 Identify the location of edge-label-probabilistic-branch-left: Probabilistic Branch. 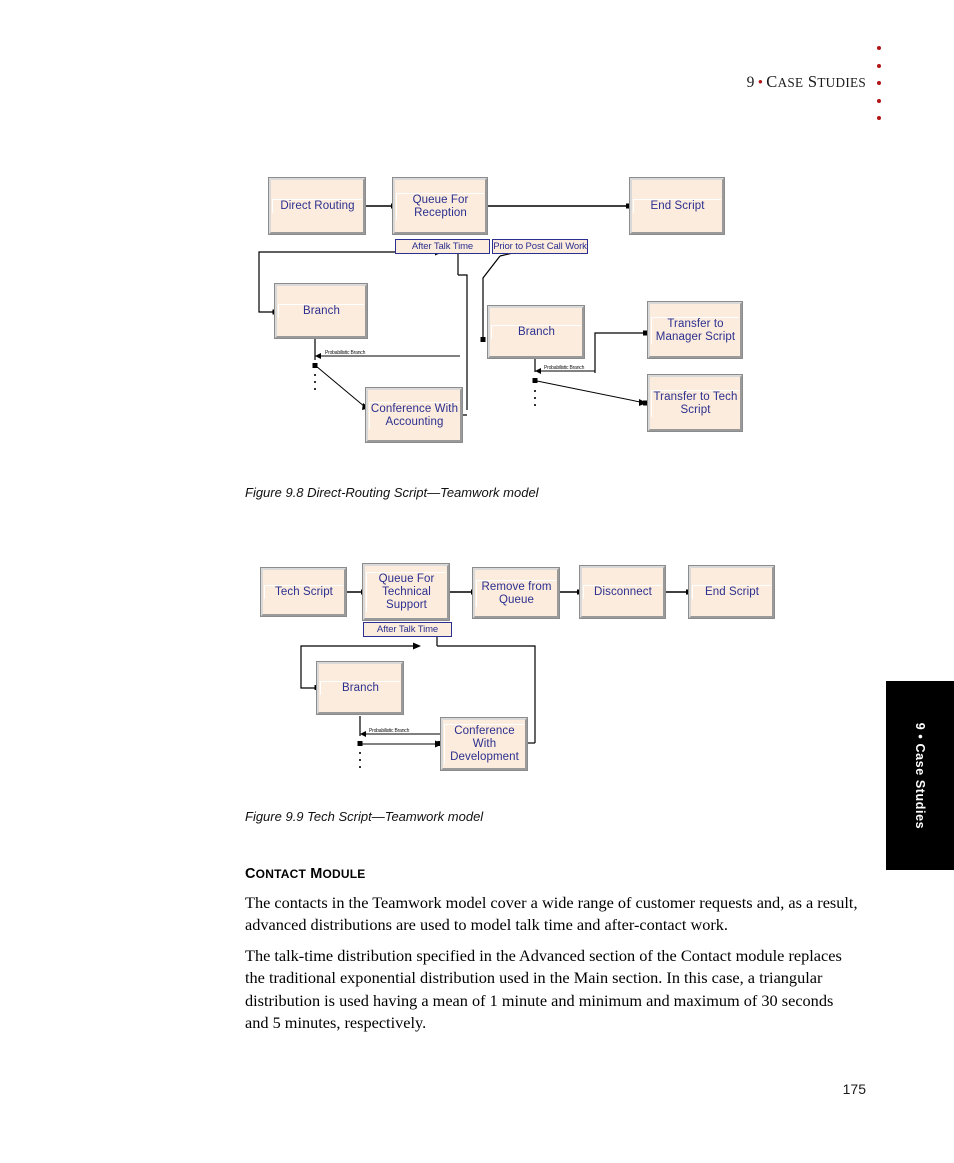
(345, 353).